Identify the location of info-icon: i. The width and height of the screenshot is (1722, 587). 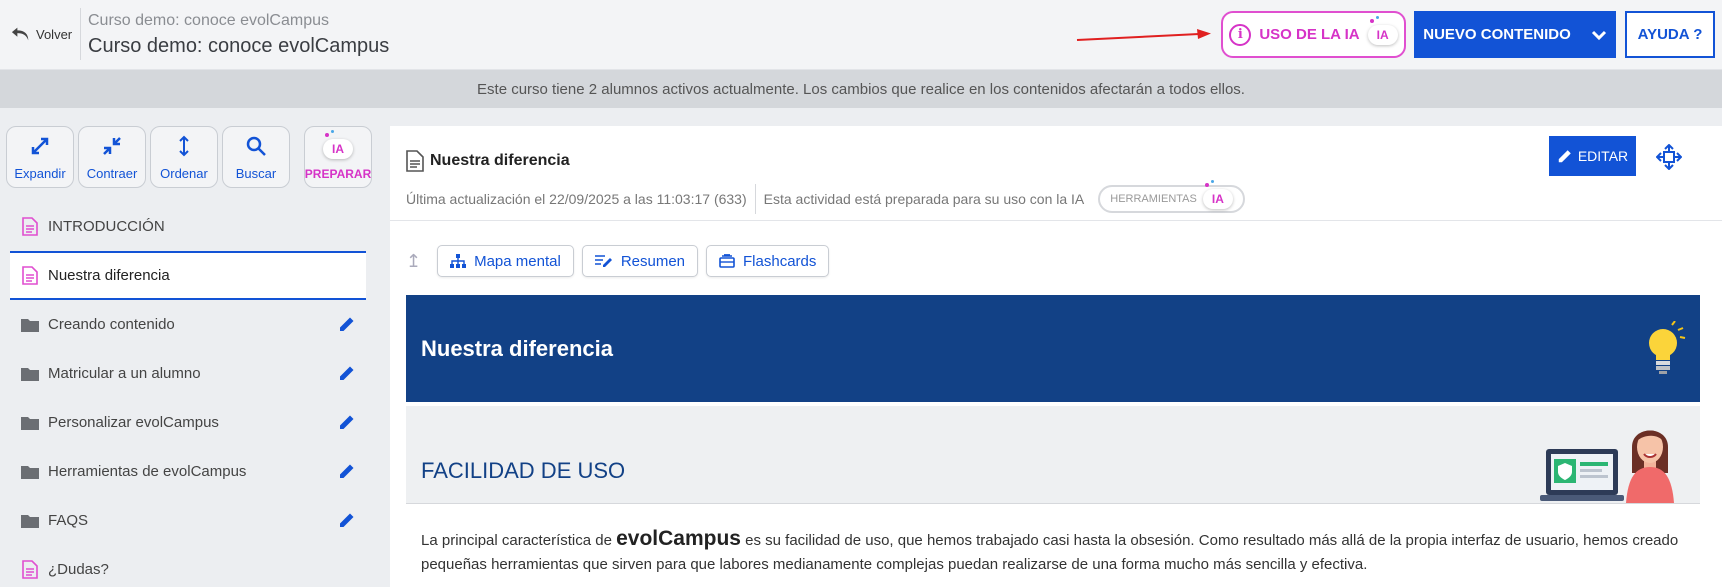
(1240, 34).